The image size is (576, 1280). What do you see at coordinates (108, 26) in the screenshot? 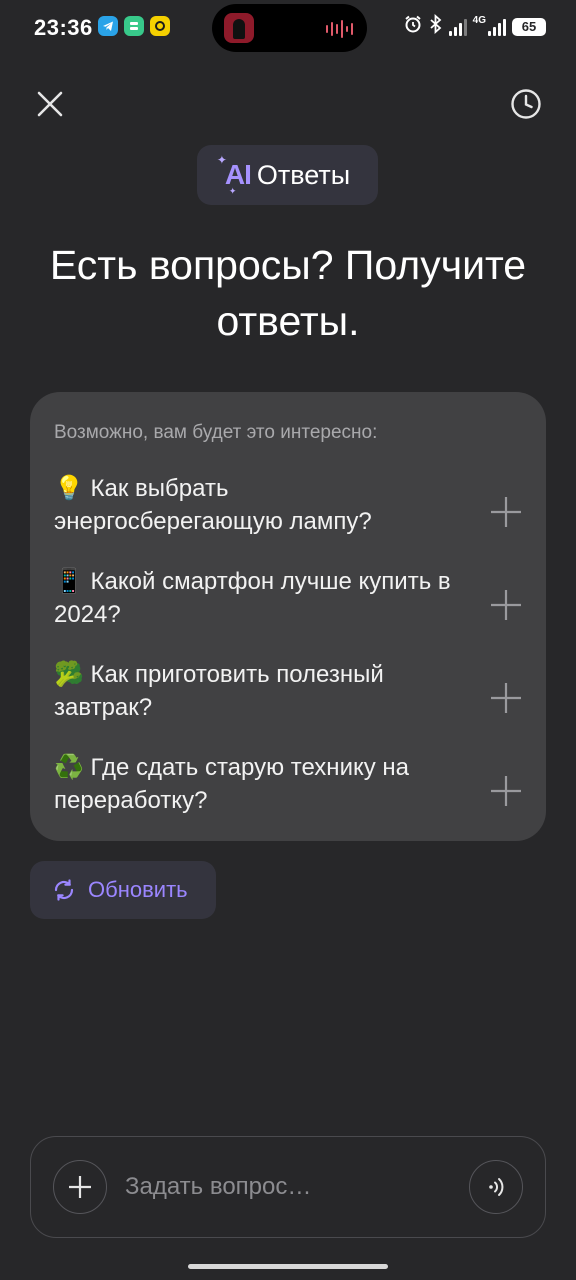
I see `telegram-icon` at bounding box center [108, 26].